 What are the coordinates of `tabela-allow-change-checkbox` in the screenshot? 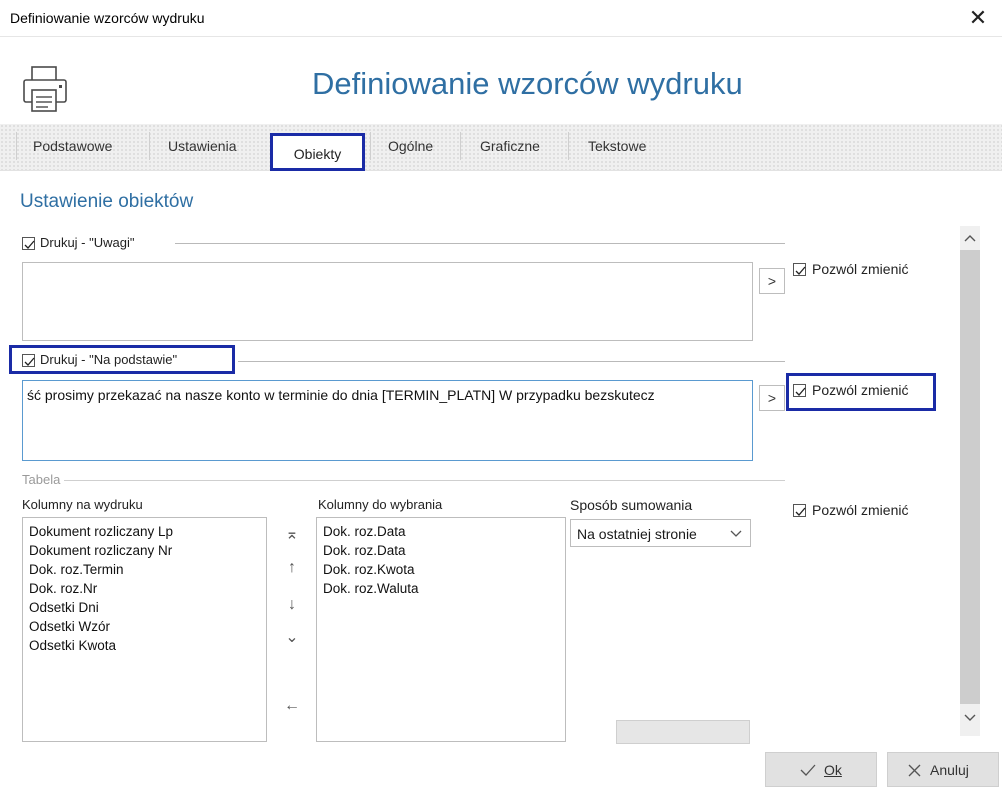 It's located at (799, 510).